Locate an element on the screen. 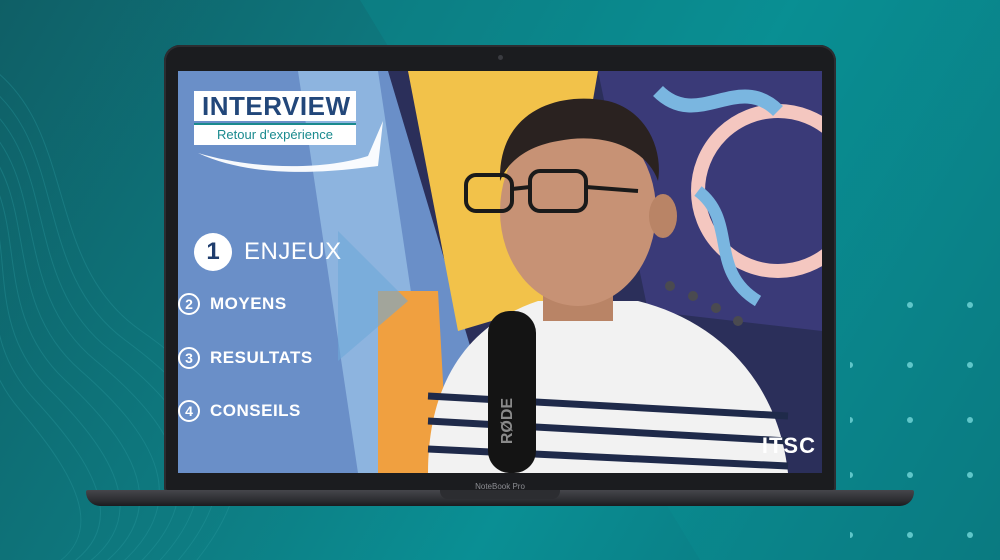 This screenshot has height=560, width=1000. svg-text: RØDE is located at coordinates (507, 421).